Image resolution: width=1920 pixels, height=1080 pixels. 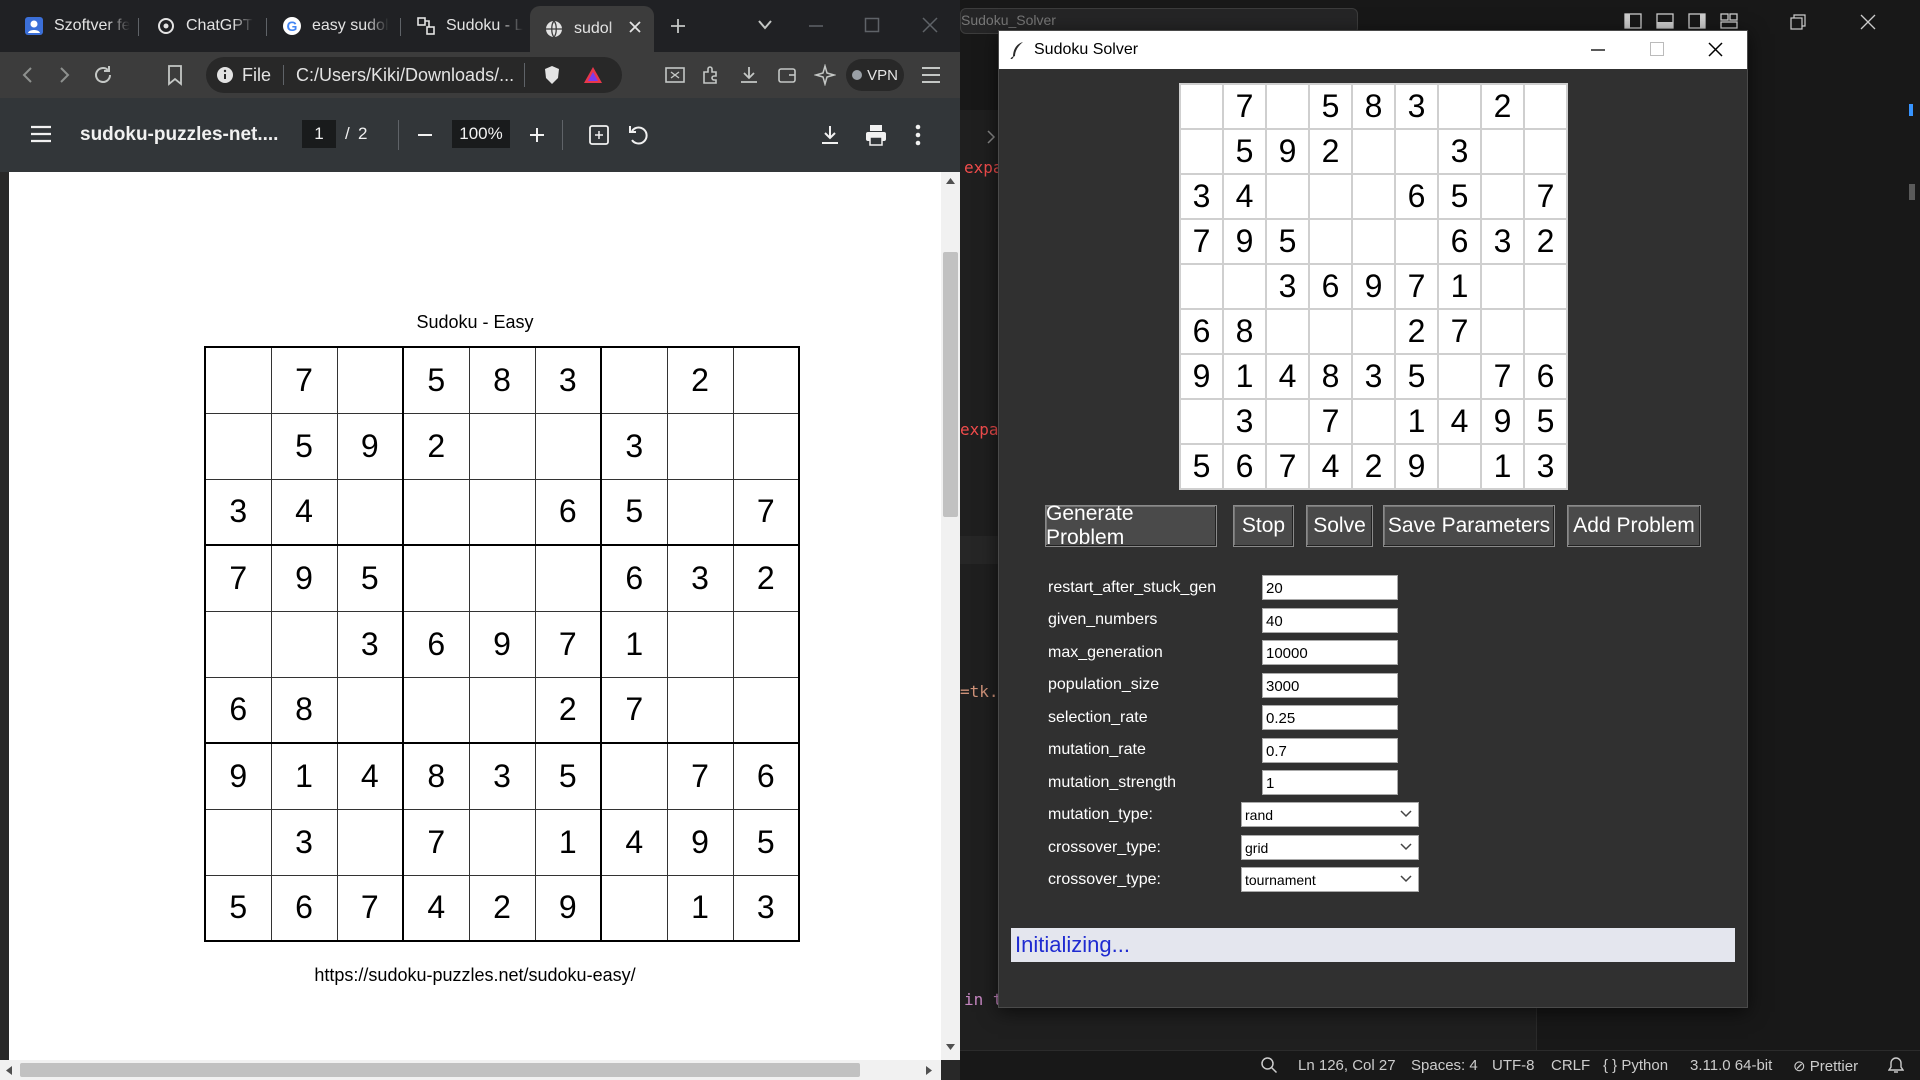 What do you see at coordinates (825, 75) in the screenshot?
I see `leo-ai-icon` at bounding box center [825, 75].